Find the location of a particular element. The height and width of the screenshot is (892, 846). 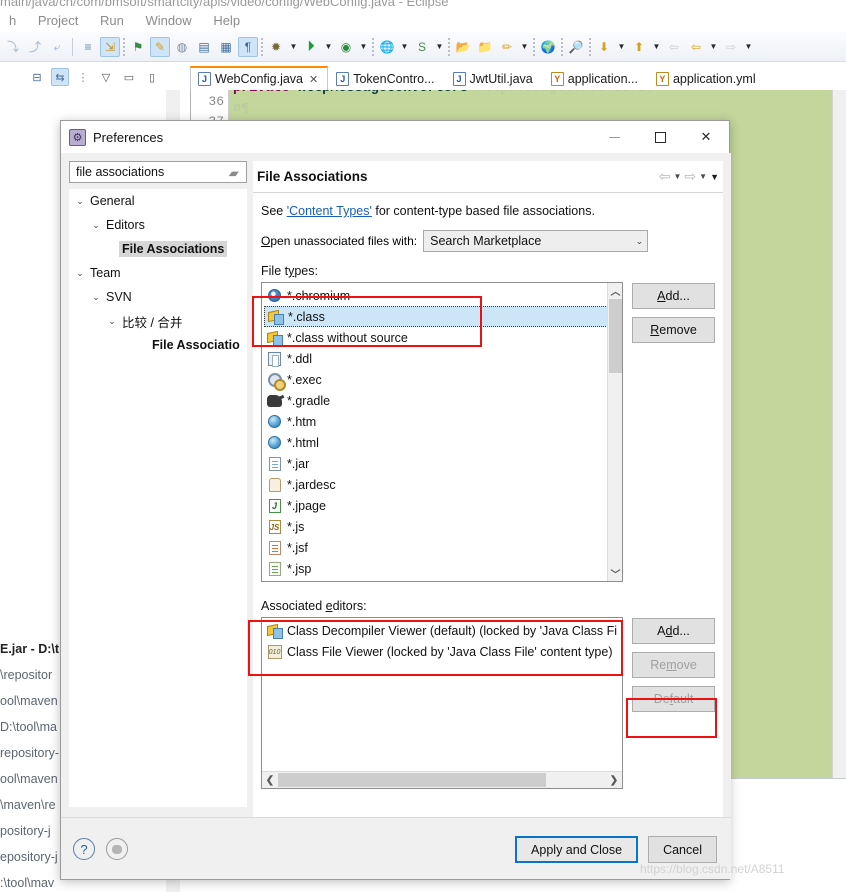

collapse-all-icon: ⊟ is located at coordinates (37, 77).